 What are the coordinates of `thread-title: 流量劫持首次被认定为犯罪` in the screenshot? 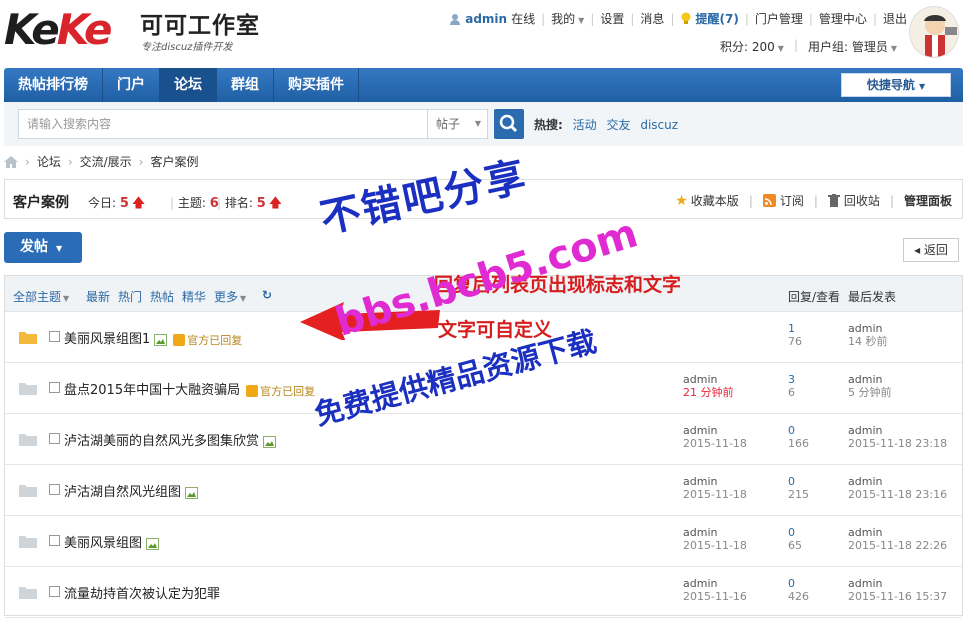 It's located at (142, 592).